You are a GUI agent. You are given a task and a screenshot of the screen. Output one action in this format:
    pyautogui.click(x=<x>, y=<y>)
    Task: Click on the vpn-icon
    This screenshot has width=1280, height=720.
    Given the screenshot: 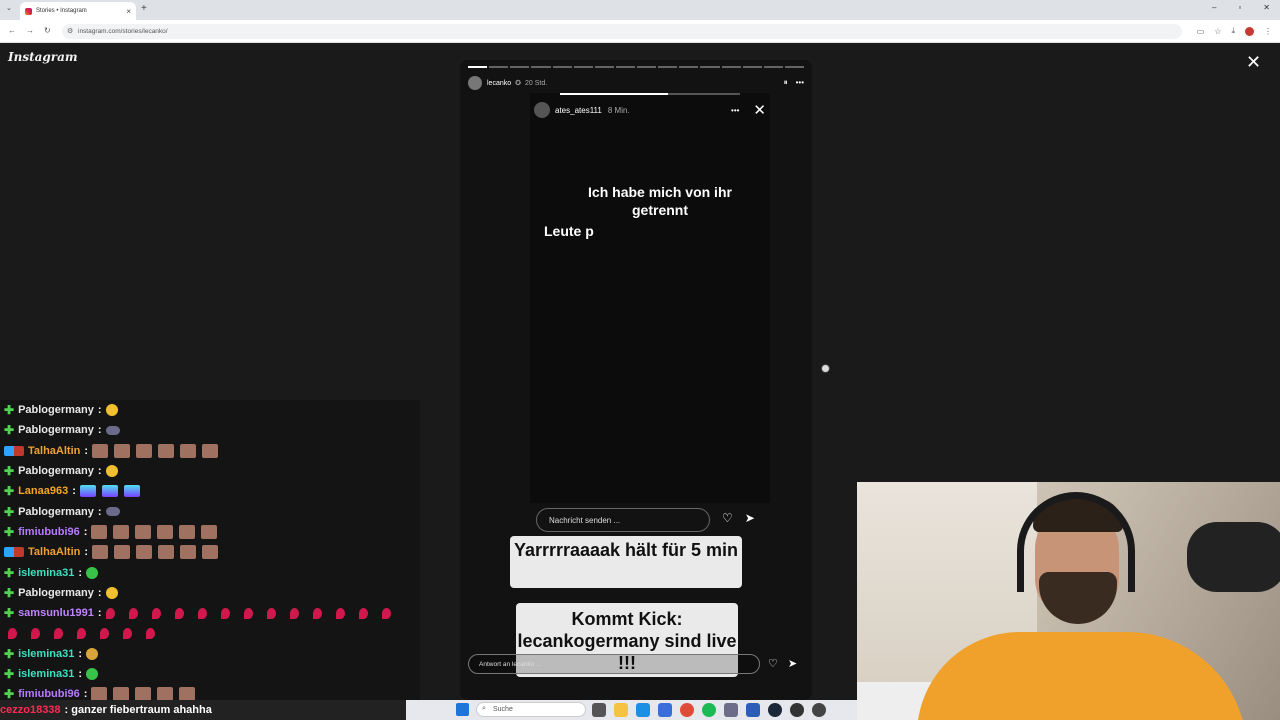 What is the action you would take?
    pyautogui.click(x=753, y=710)
    